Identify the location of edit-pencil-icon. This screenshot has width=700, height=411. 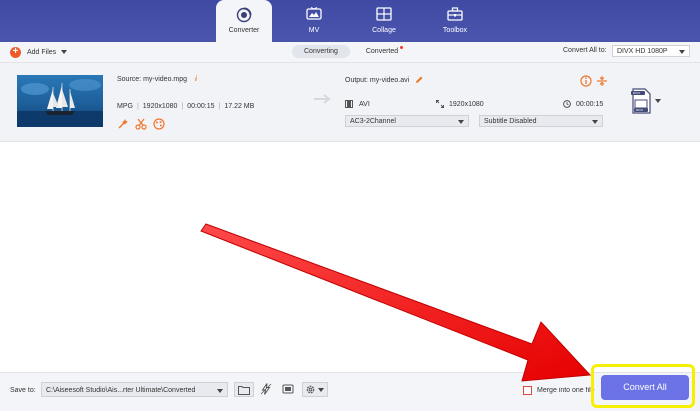
(419, 80).